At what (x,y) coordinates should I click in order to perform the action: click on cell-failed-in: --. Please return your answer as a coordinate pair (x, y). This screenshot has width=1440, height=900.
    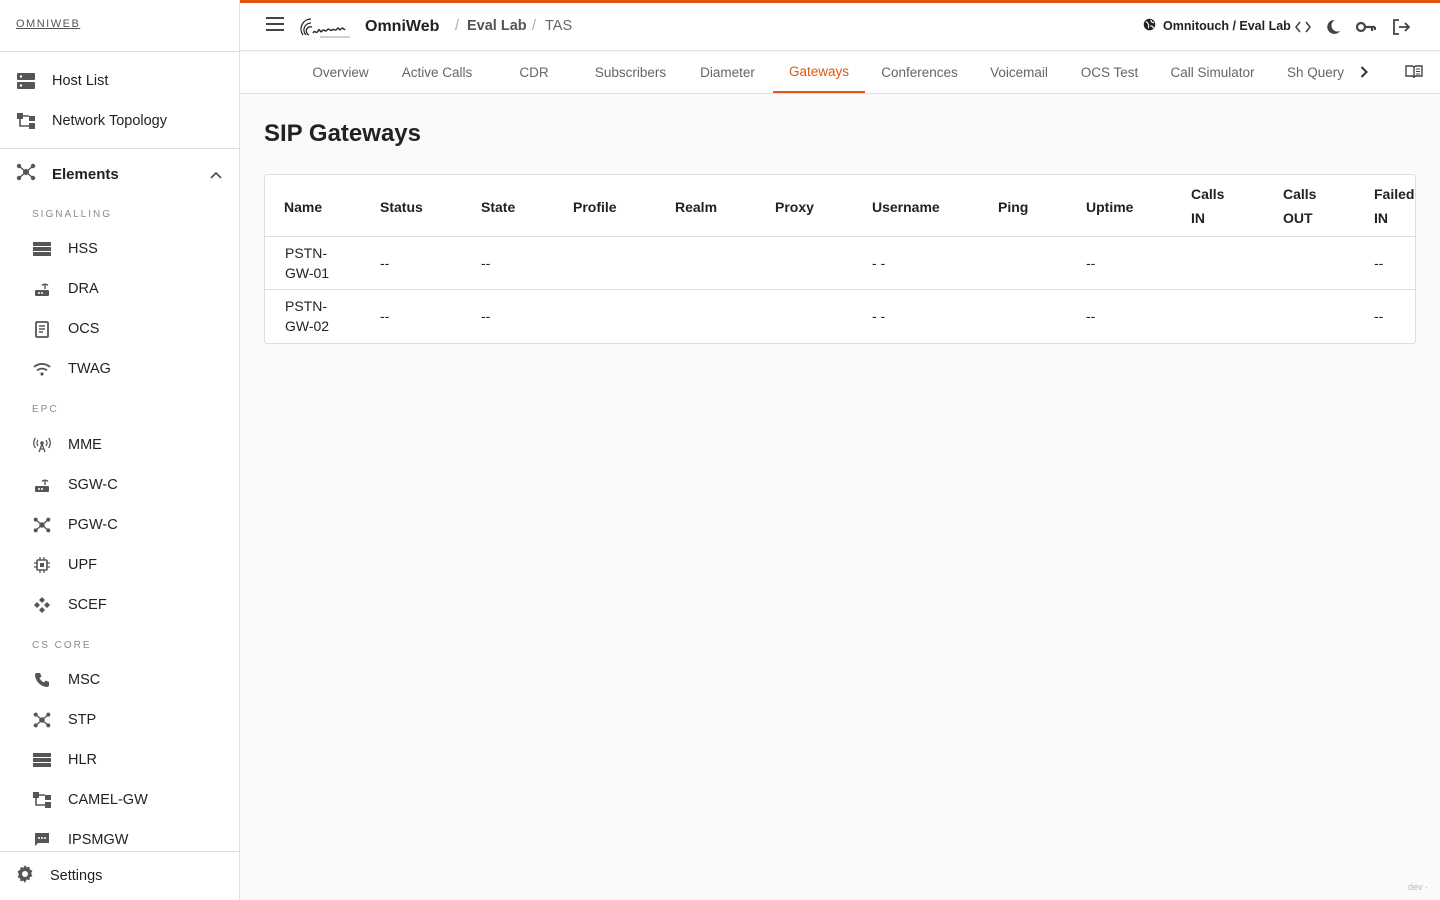
    Looking at the image, I should click on (1379, 316).